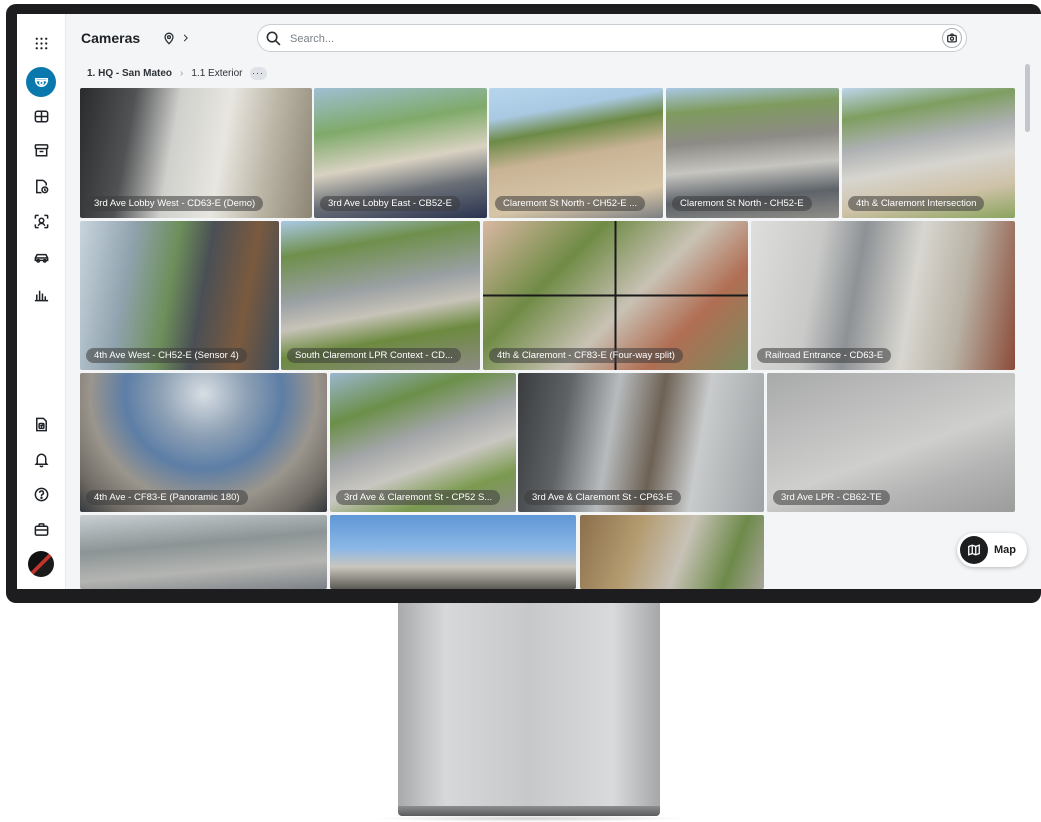  What do you see at coordinates (41, 150) in the screenshot?
I see `archive-icon` at bounding box center [41, 150].